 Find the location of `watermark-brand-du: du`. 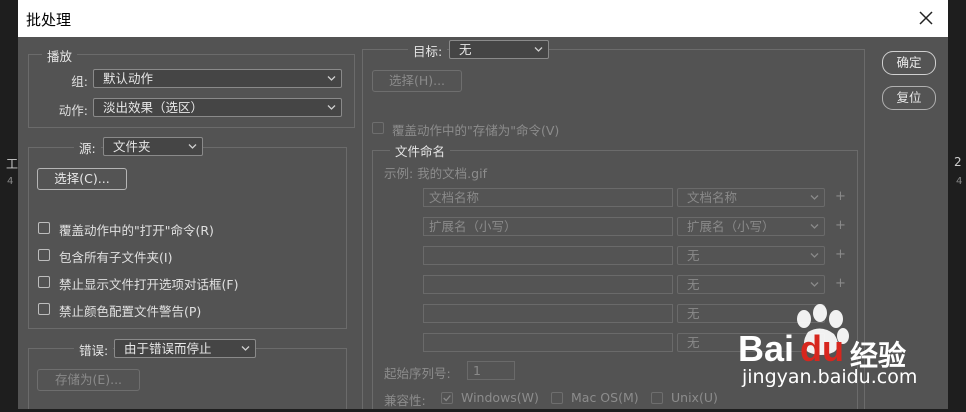

watermark-brand-du: du is located at coordinates (822, 348).